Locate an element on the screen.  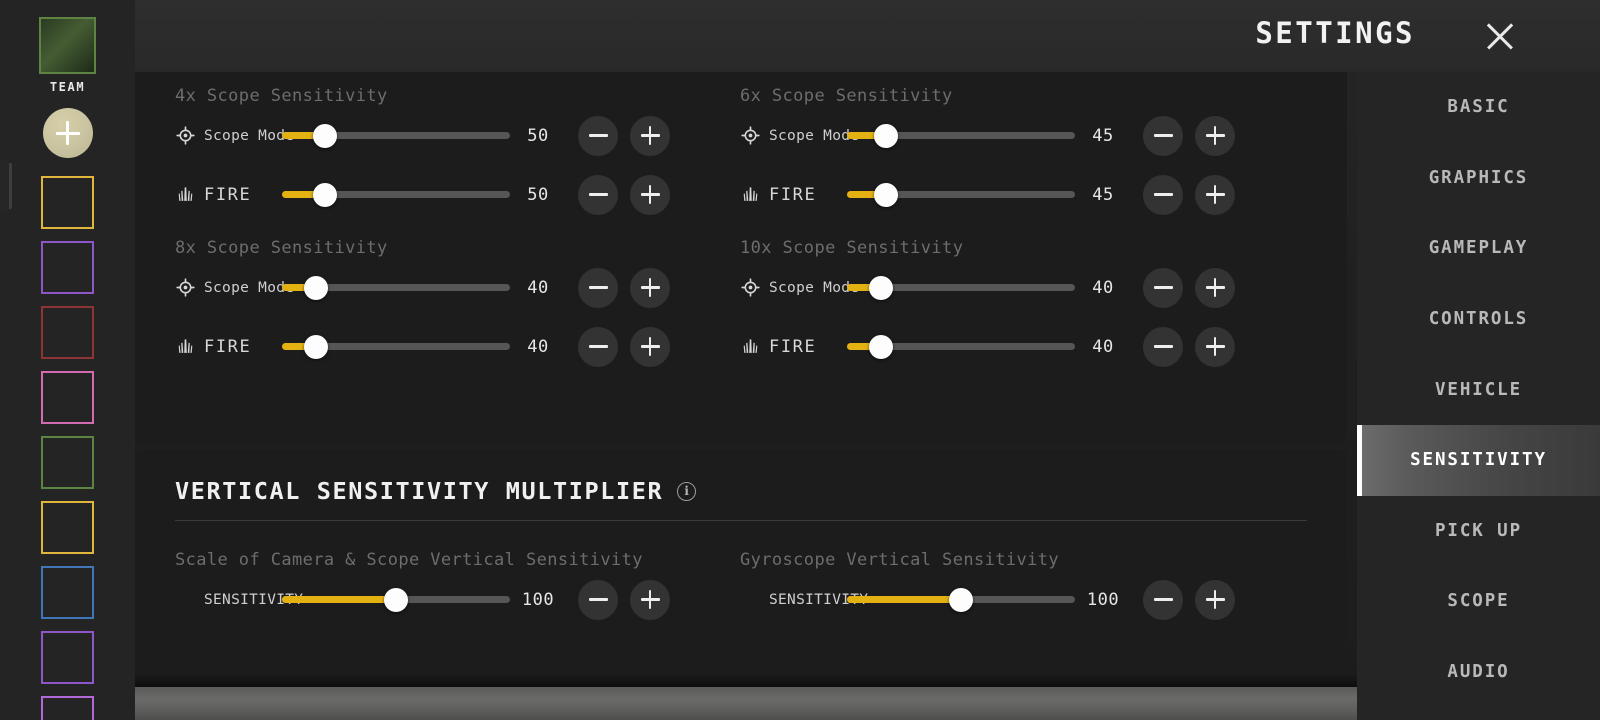
nav-item-audio: AUDIO is located at coordinates (1478, 672).